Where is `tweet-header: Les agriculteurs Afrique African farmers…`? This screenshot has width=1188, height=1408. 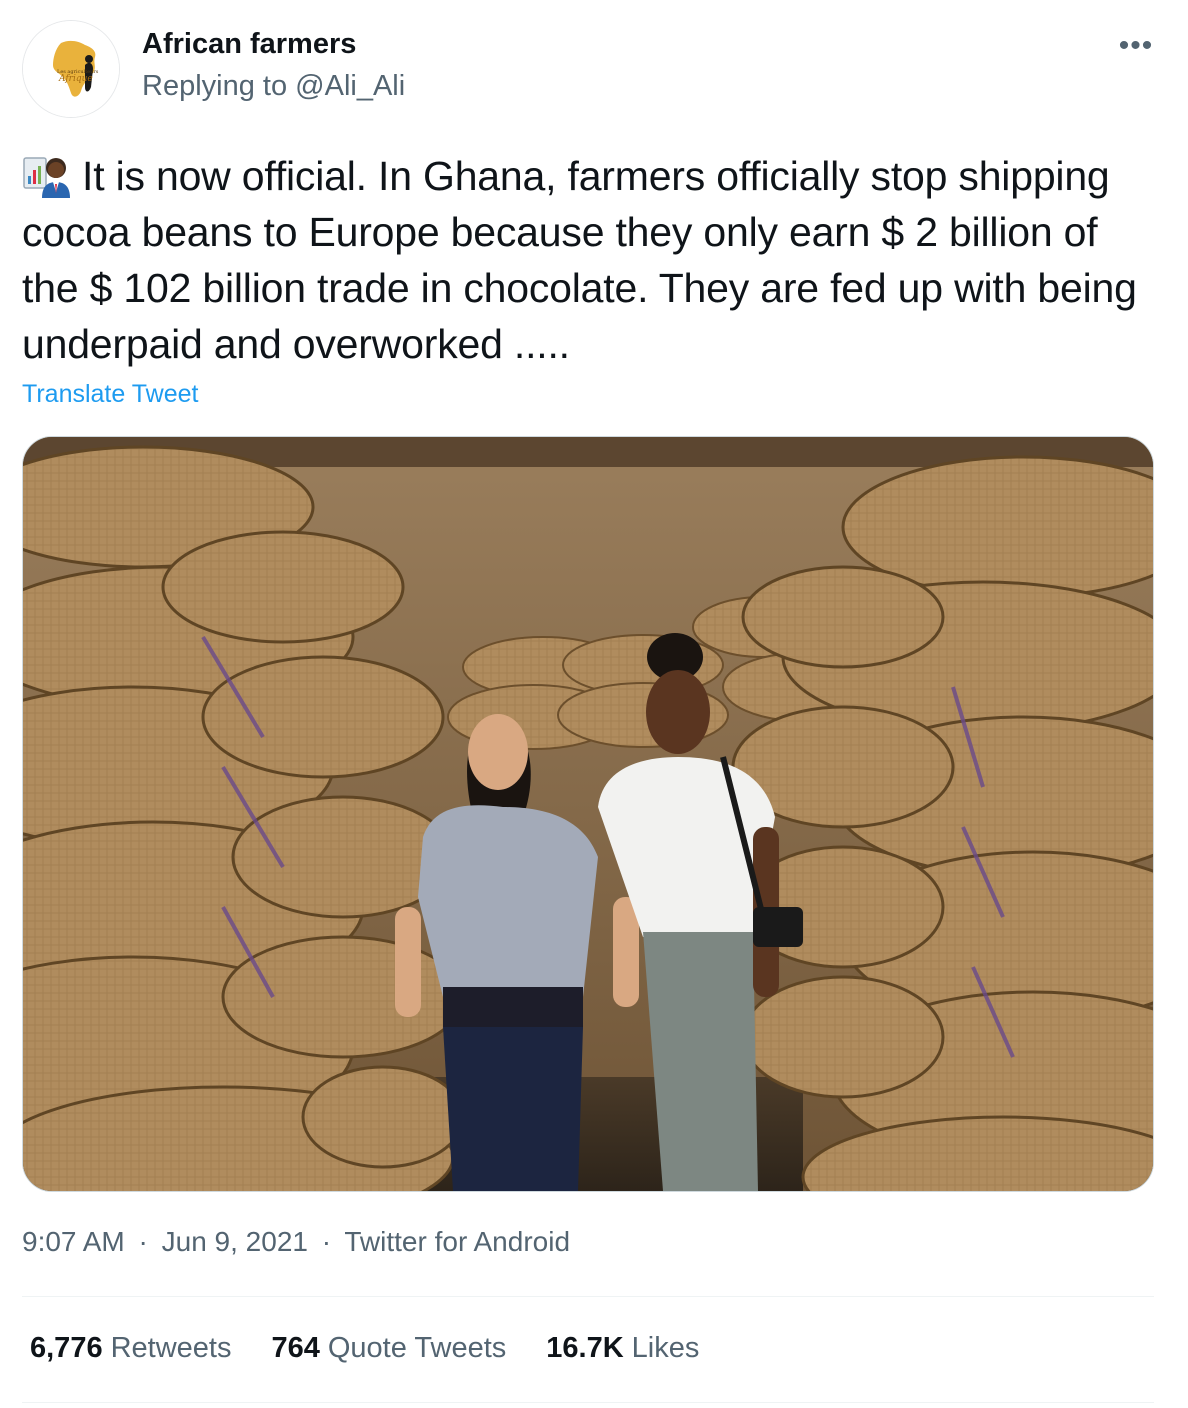 tweet-header: Les agriculteurs Afrique African farmers… is located at coordinates (594, 70).